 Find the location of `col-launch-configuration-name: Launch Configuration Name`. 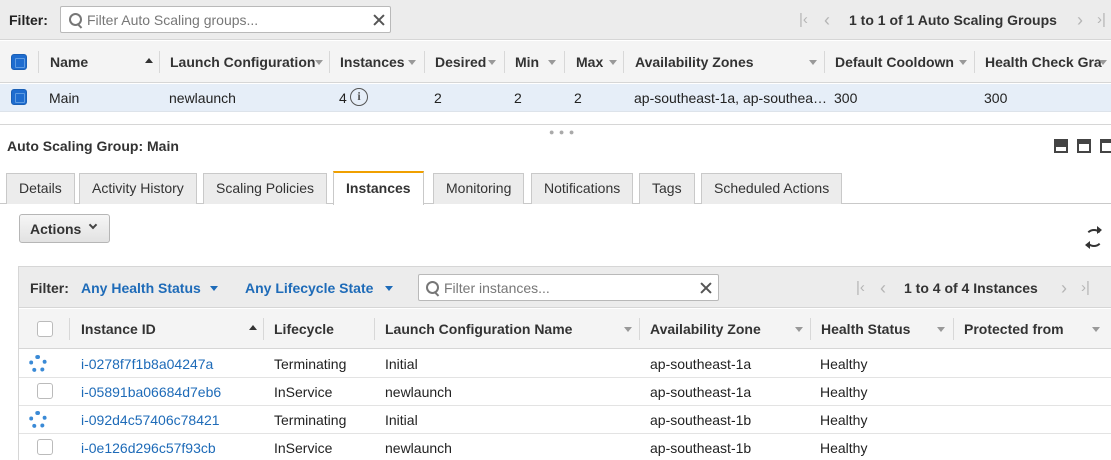

col-launch-configuration-name: Launch Configuration Name is located at coordinates (478, 329).